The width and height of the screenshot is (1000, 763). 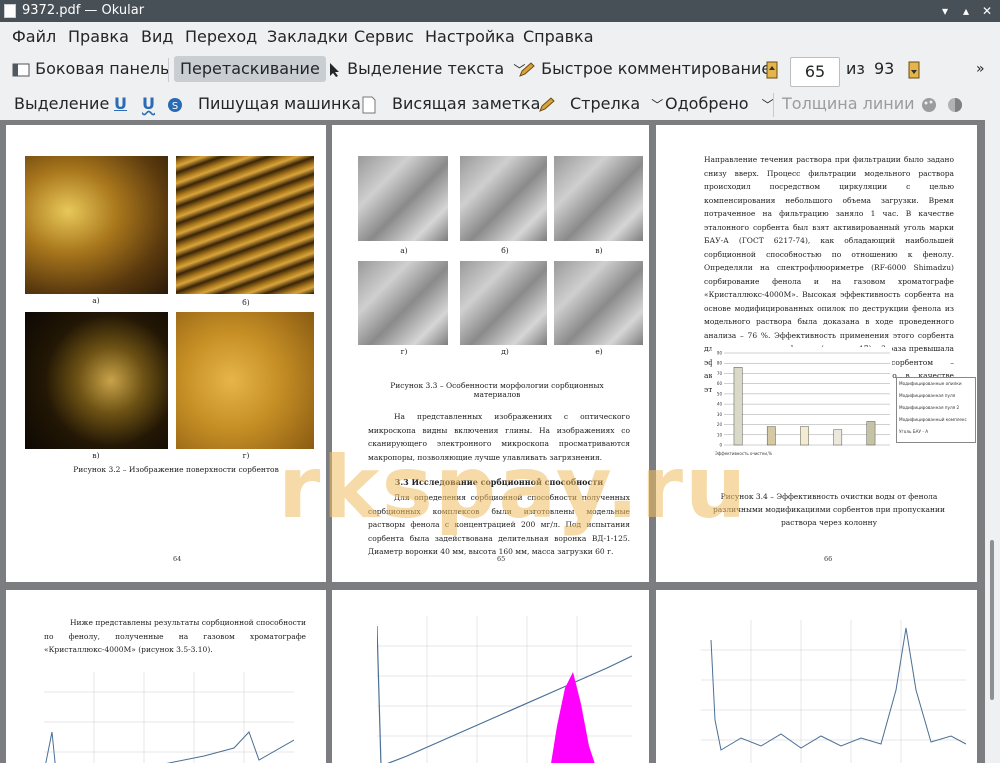 What do you see at coordinates (157, 36) in the screenshot?
I see `menu-view: Вид` at bounding box center [157, 36].